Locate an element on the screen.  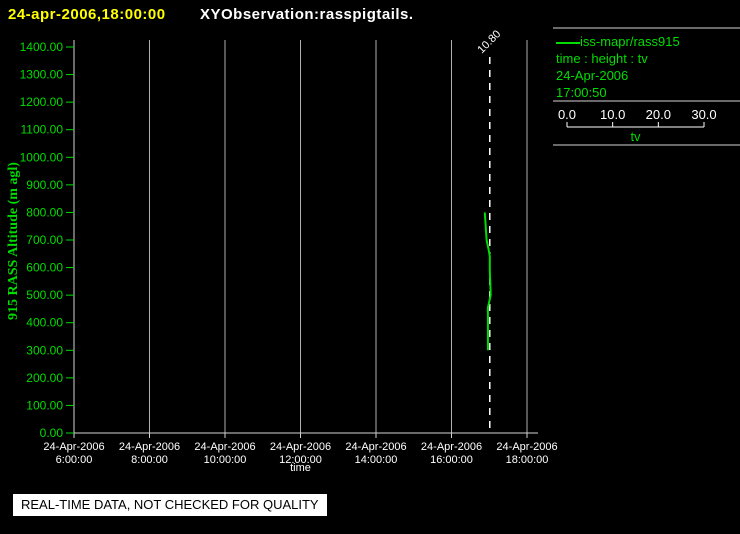
cursor-value-label: 10.80 is located at coordinates (489, 42).